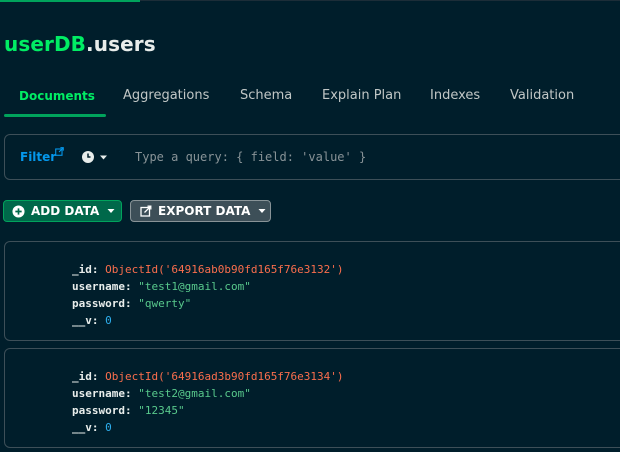 Image resolution: width=620 pixels, height=452 pixels. What do you see at coordinates (224, 269) in the screenshot?
I see `field-value: ObjectId('64916ab0b90fd165f76e3132')` at bounding box center [224, 269].